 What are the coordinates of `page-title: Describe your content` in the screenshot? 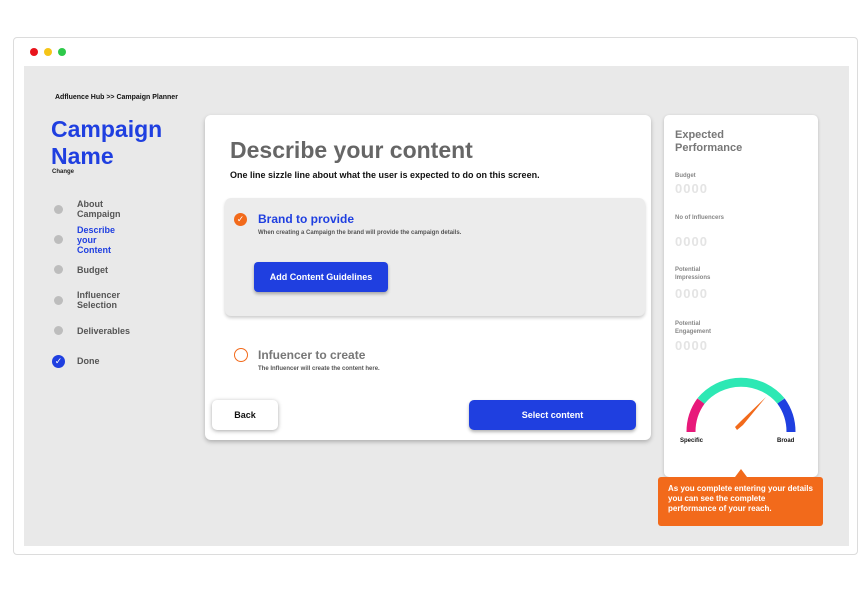 It's located at (351, 150).